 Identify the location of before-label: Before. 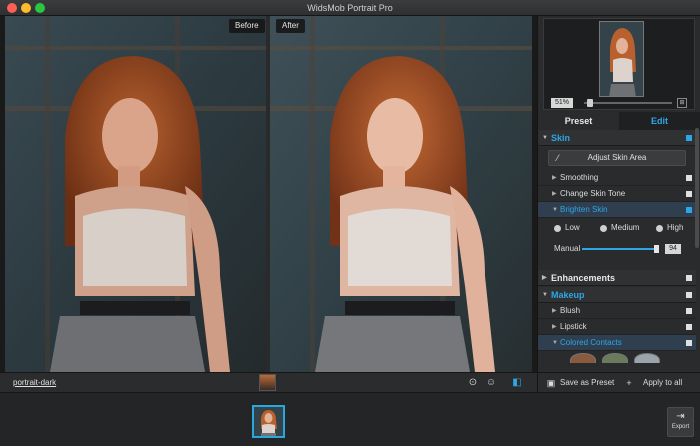
(247, 26).